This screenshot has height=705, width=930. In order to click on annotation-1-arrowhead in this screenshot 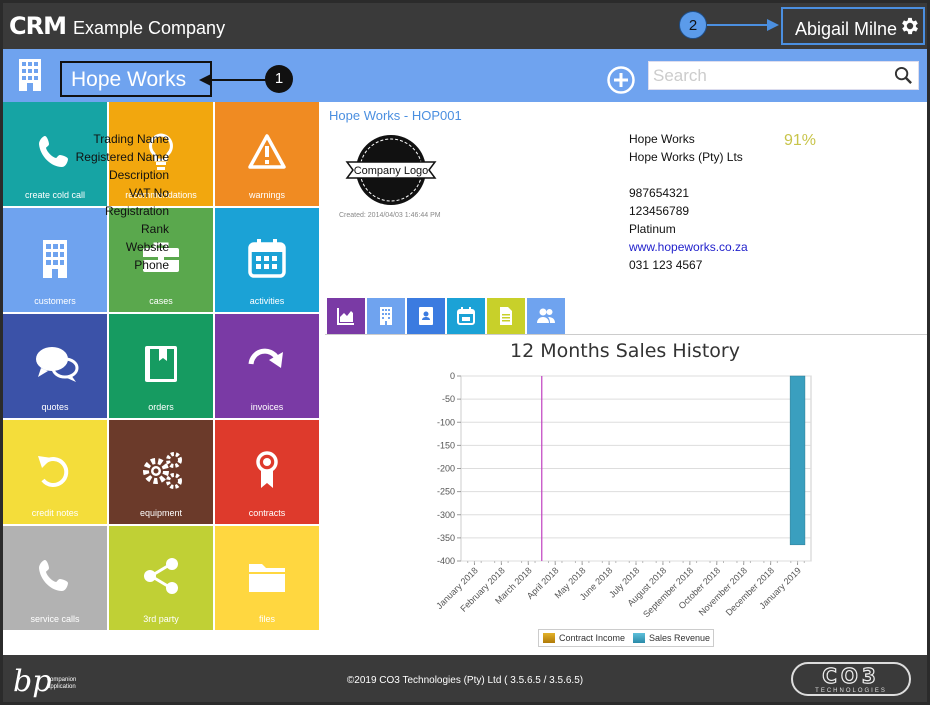, I will do `click(205, 80)`.